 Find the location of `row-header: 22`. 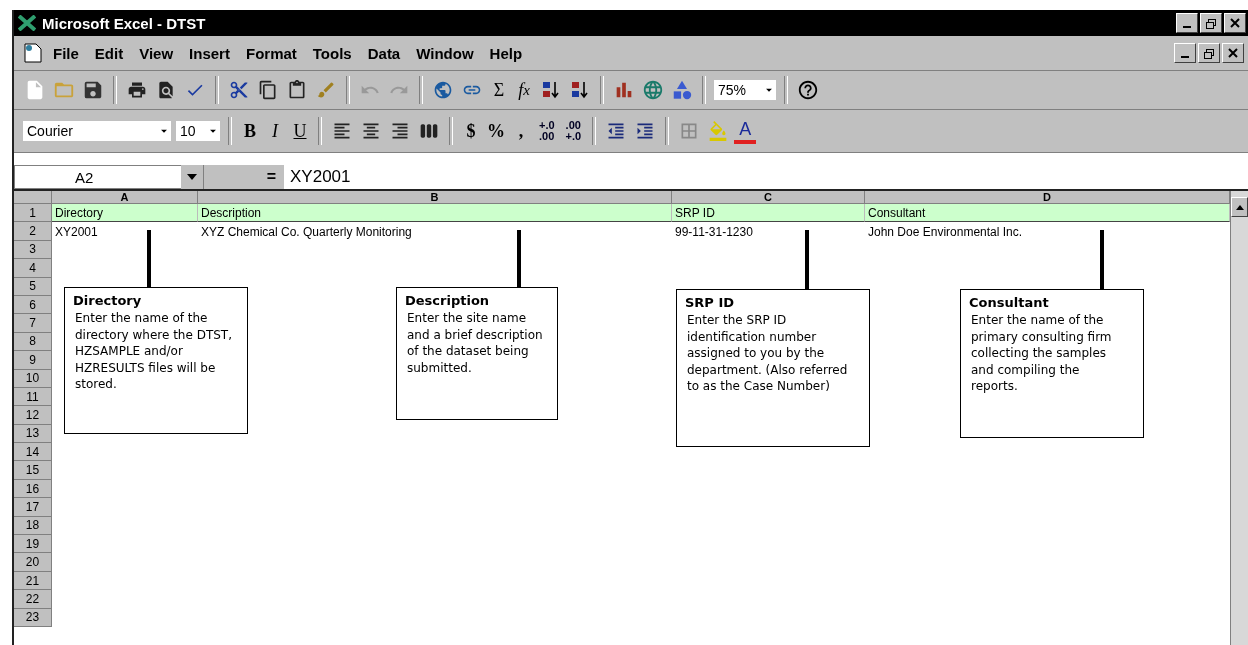

row-header: 22 is located at coordinates (33, 599).